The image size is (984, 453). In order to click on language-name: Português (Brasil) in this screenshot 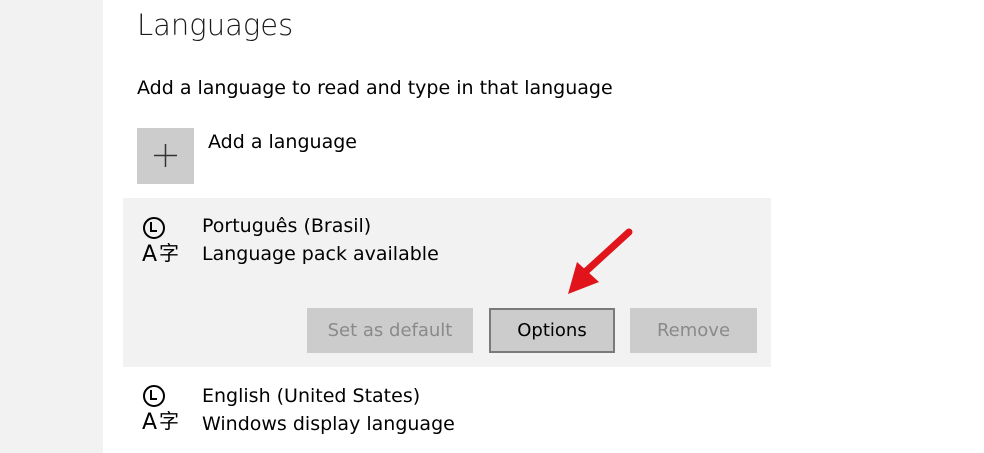, I will do `click(287, 226)`.